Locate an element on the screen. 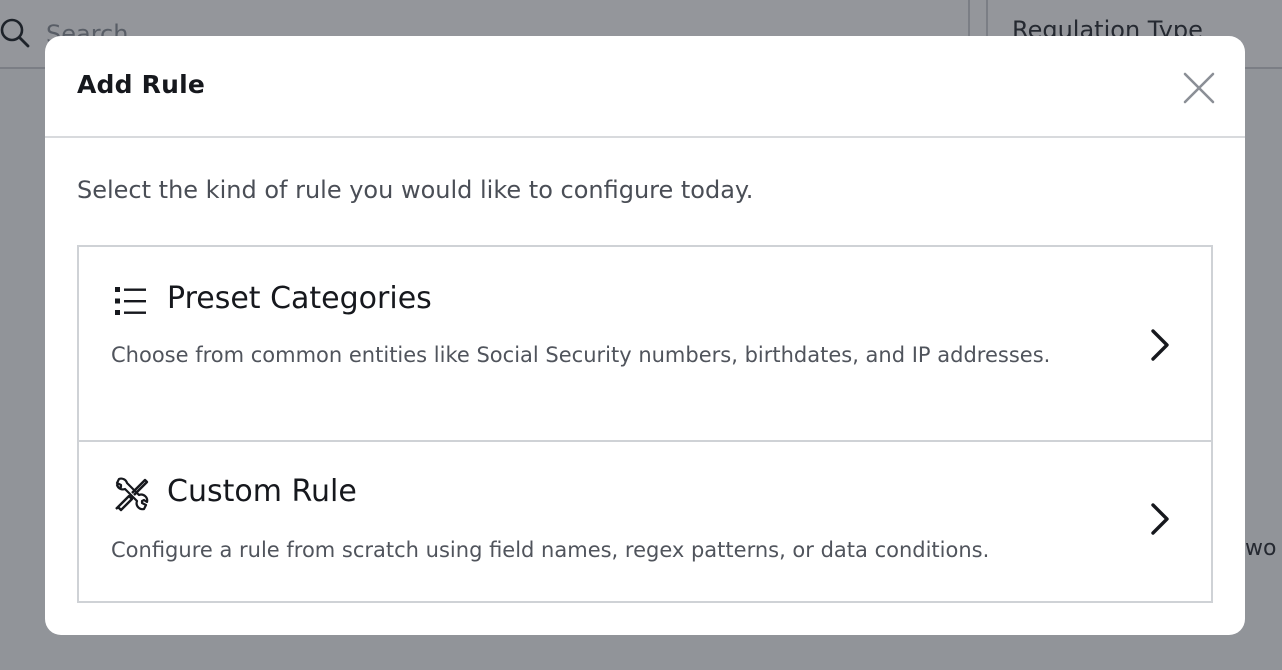  tools-icon is located at coordinates (132, 494).